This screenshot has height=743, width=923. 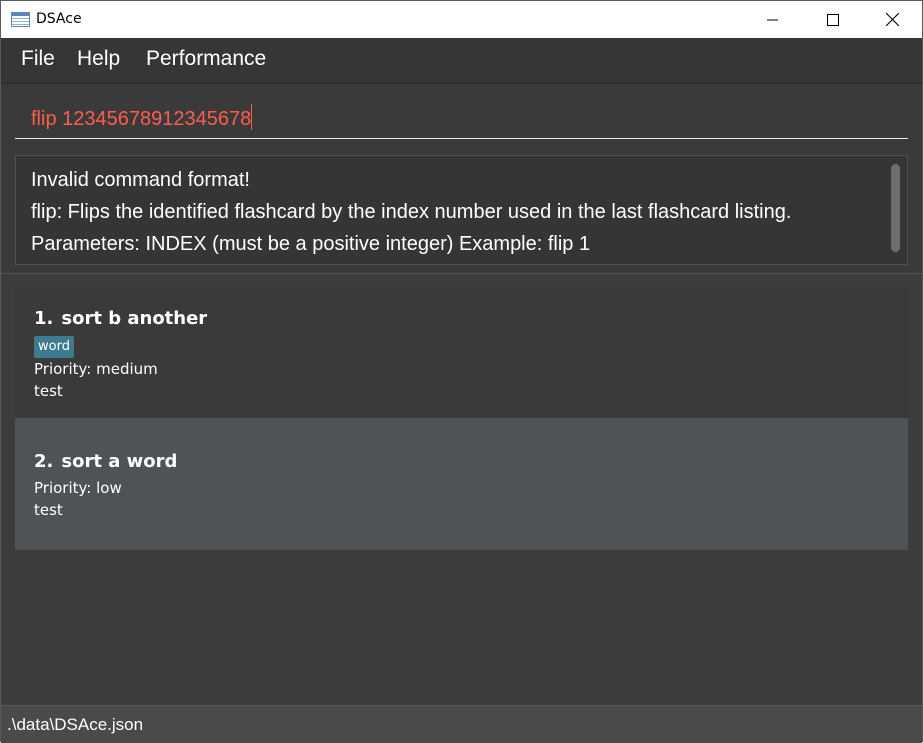 I want to click on command-input-text: flip 12345678912345678, so click(x=142, y=117).